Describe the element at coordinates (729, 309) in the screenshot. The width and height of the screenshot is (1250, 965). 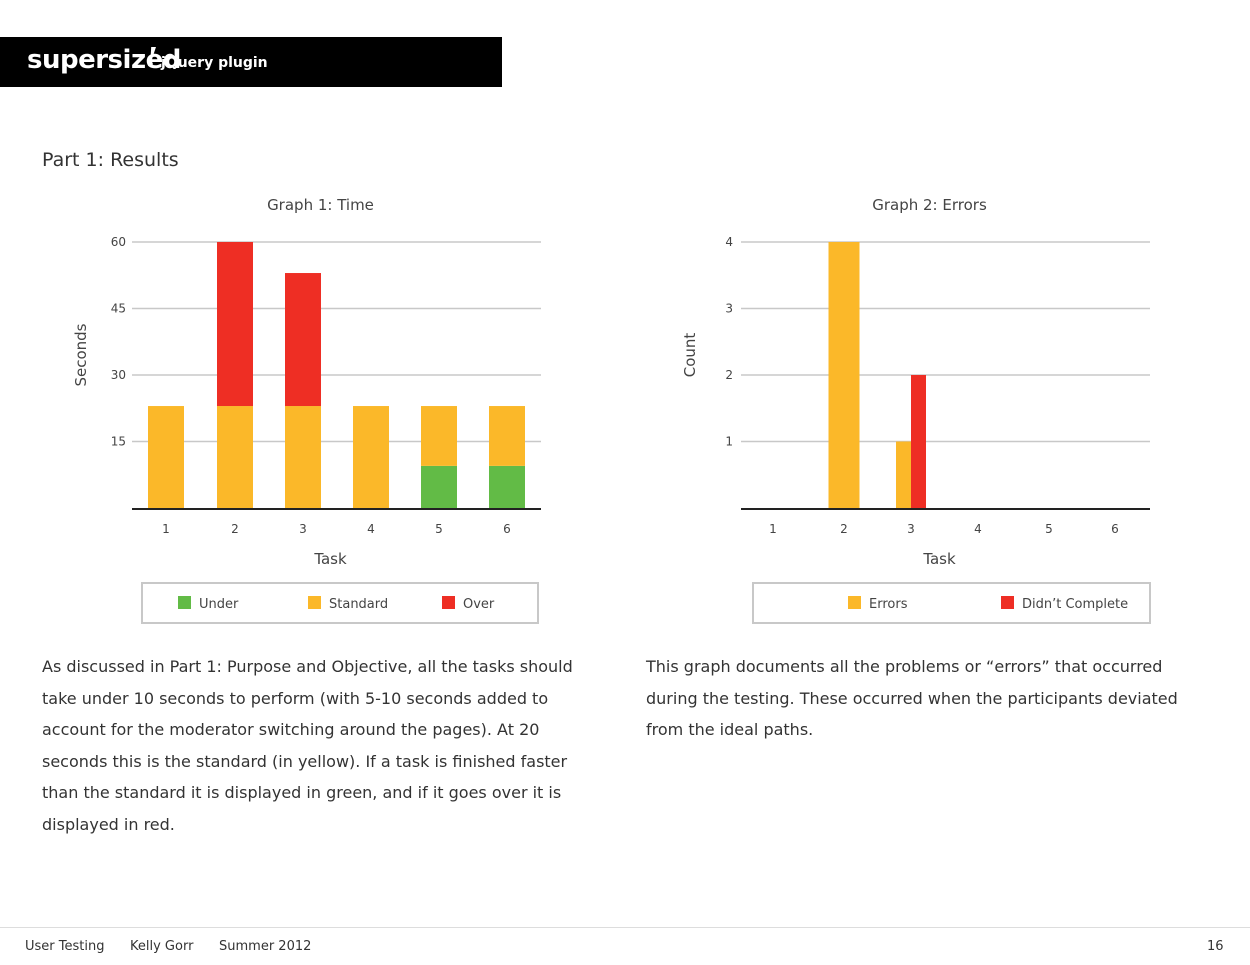
I see `y-tick-label: 3` at that location.